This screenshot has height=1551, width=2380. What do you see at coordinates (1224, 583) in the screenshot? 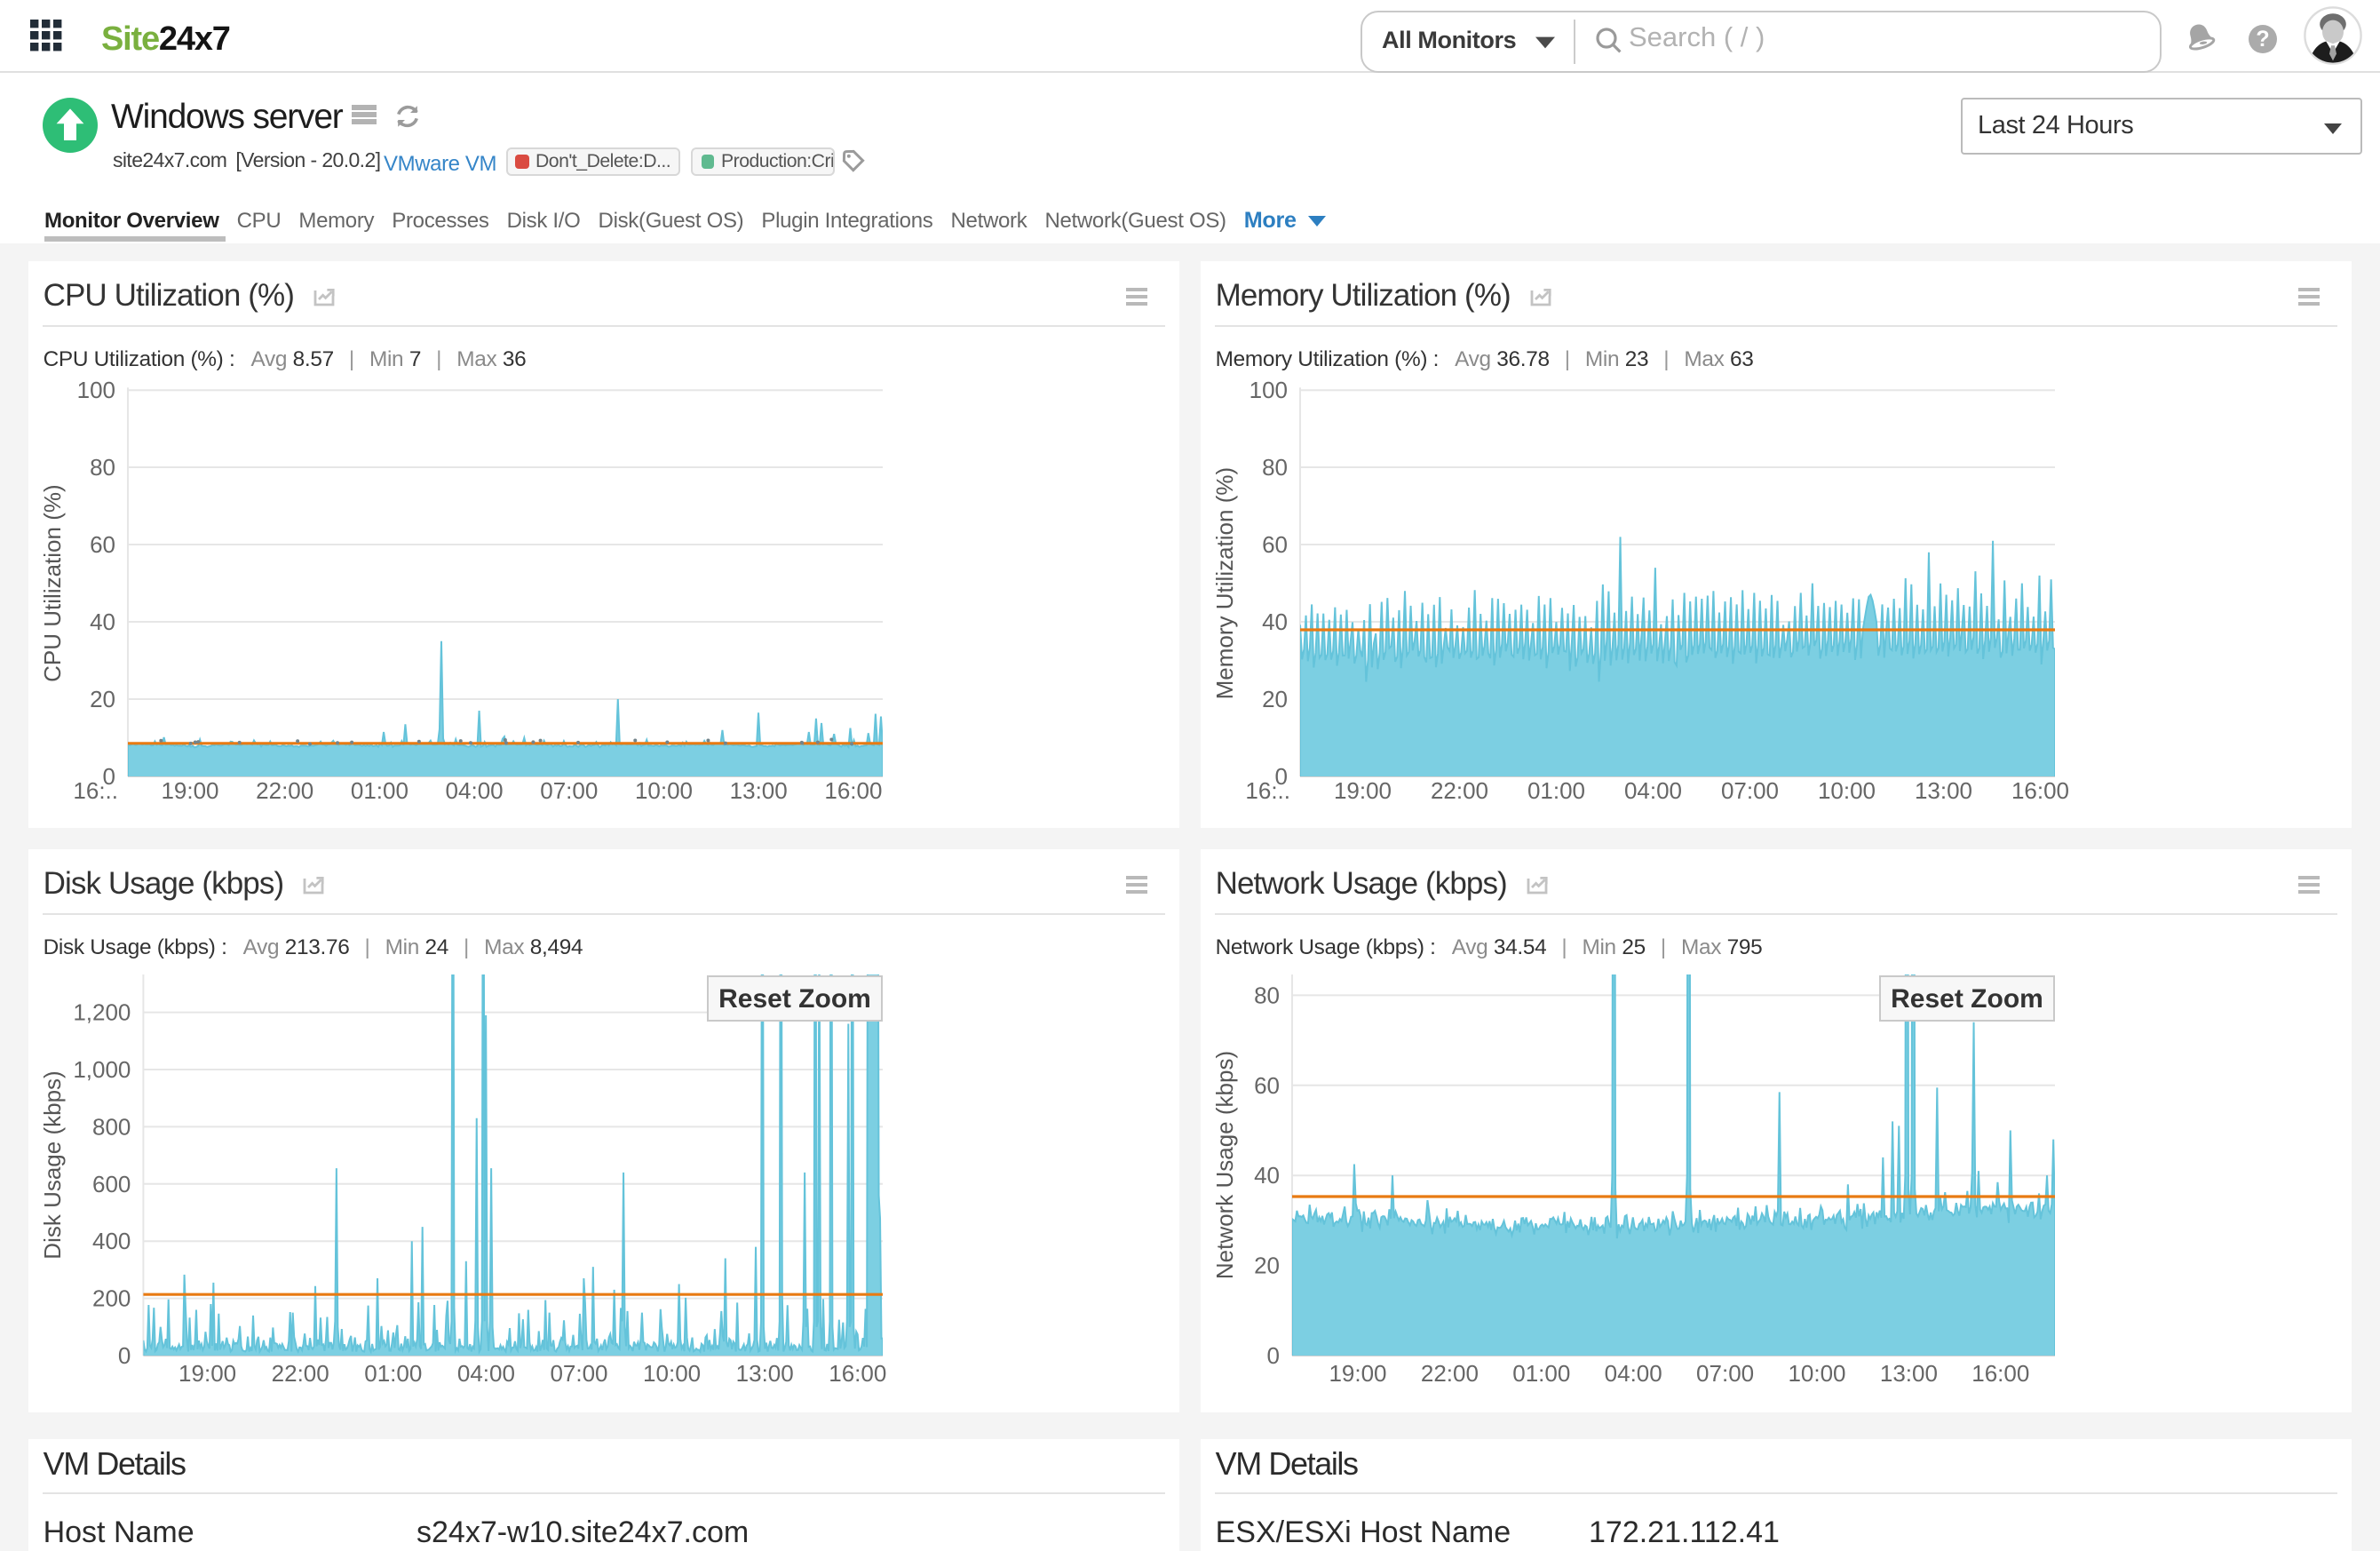
I see `svg-text: Memory Utilization (%)` at bounding box center [1224, 583].